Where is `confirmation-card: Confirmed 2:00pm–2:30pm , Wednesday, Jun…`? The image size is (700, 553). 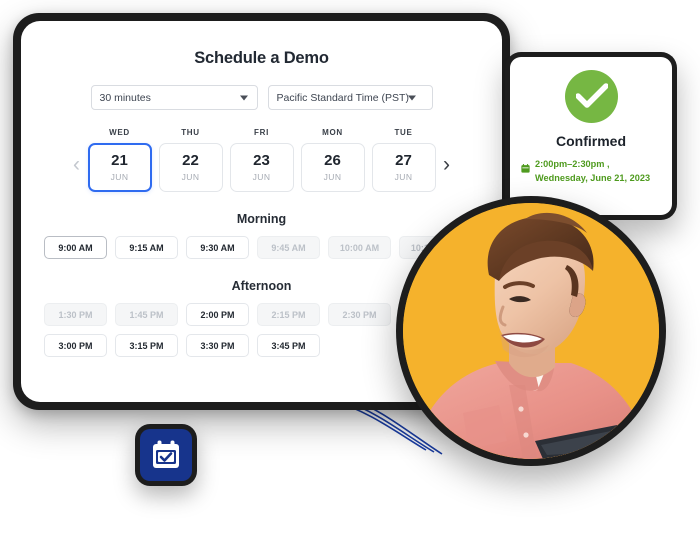
confirmation-card: Confirmed 2:00pm–2:30pm , Wednesday, Jun… is located at coordinates (591, 136).